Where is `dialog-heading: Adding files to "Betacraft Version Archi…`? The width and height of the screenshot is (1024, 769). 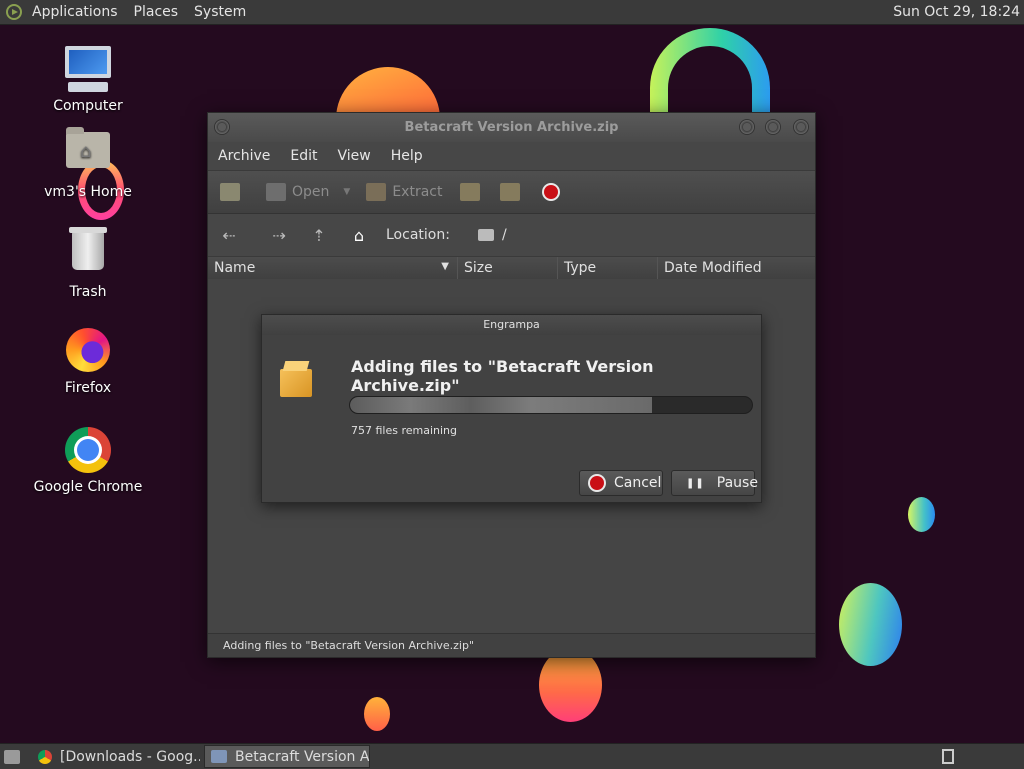 dialog-heading: Adding files to "Betacraft Version Archi… is located at coordinates (502, 376).